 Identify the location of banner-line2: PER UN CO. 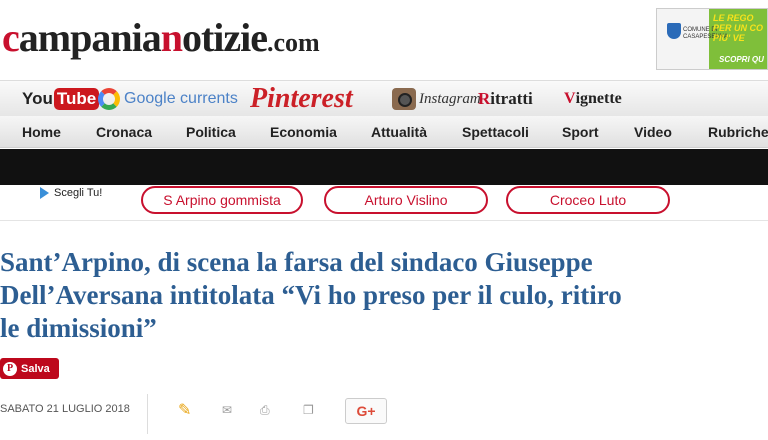
(738, 28).